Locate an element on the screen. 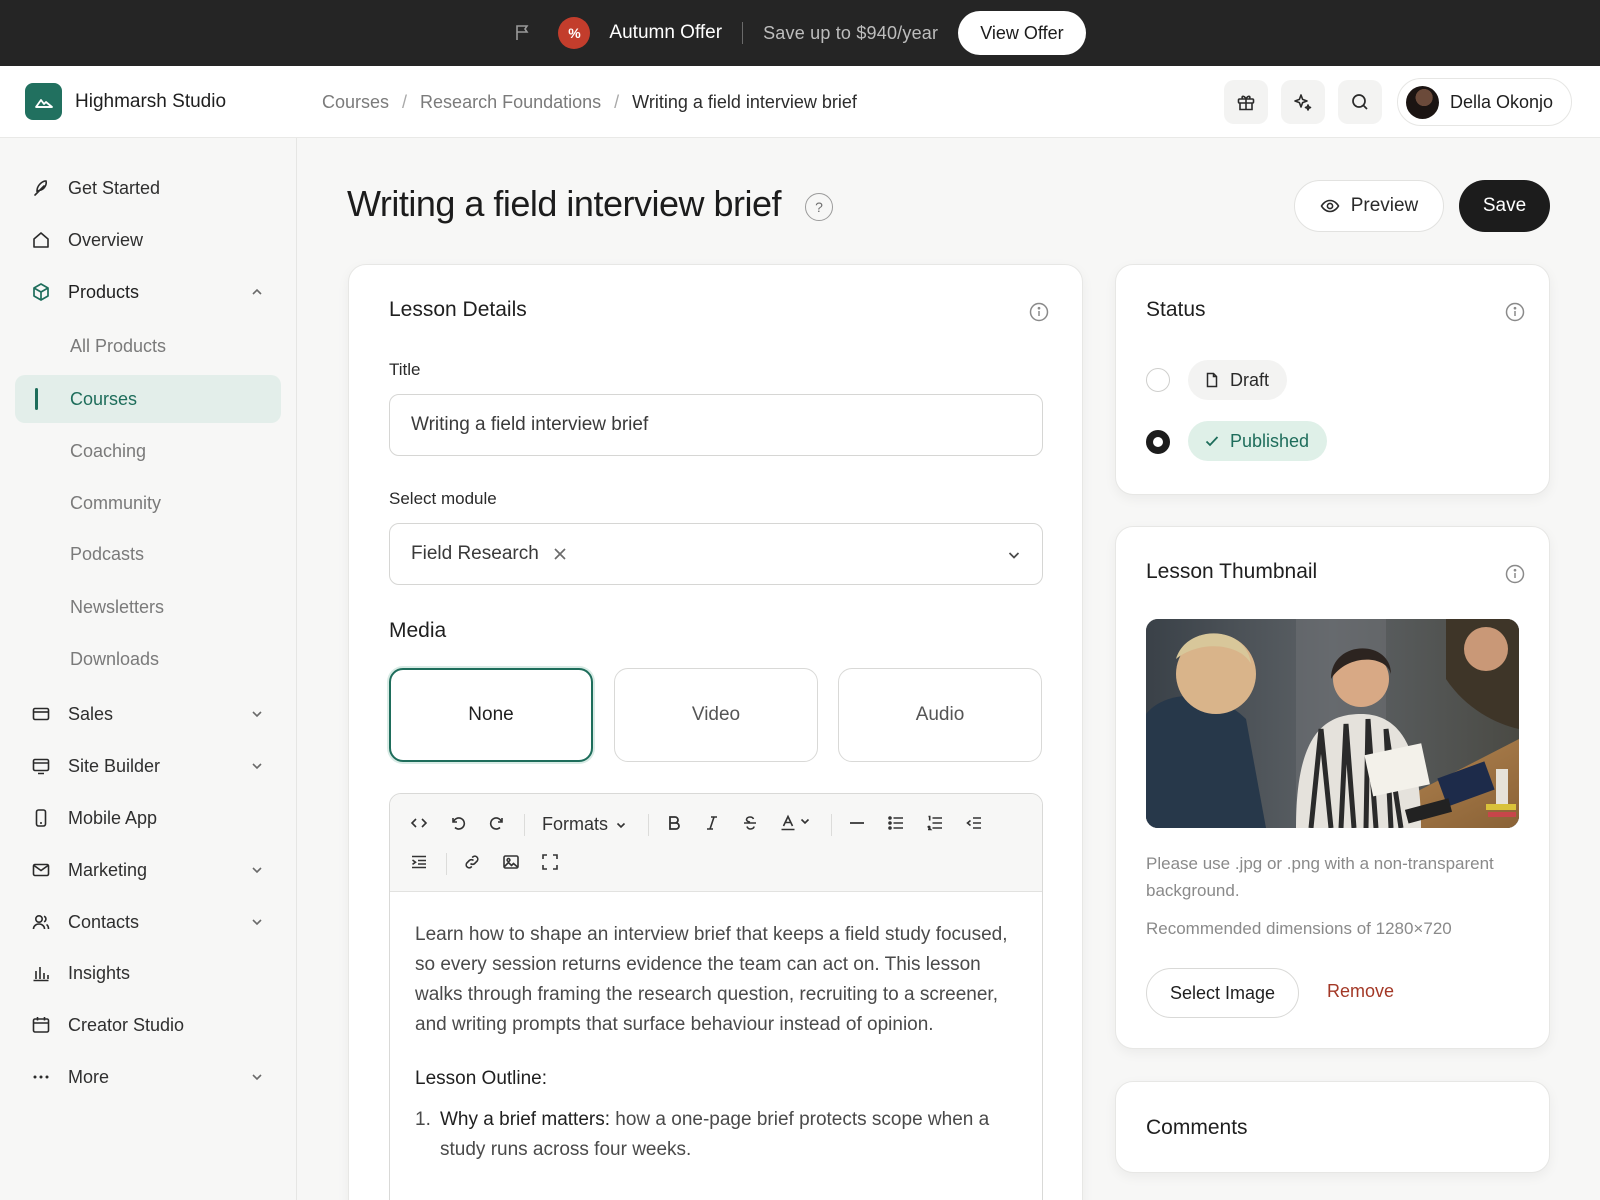 Image resolution: width=1600 pixels, height=1200 pixels. link-icon is located at coordinates (472, 862).